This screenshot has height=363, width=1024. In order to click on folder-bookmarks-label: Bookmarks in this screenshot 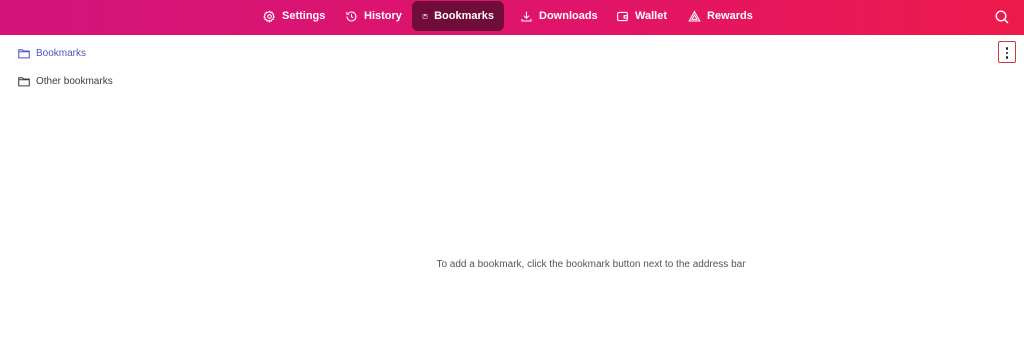, I will do `click(61, 53)`.